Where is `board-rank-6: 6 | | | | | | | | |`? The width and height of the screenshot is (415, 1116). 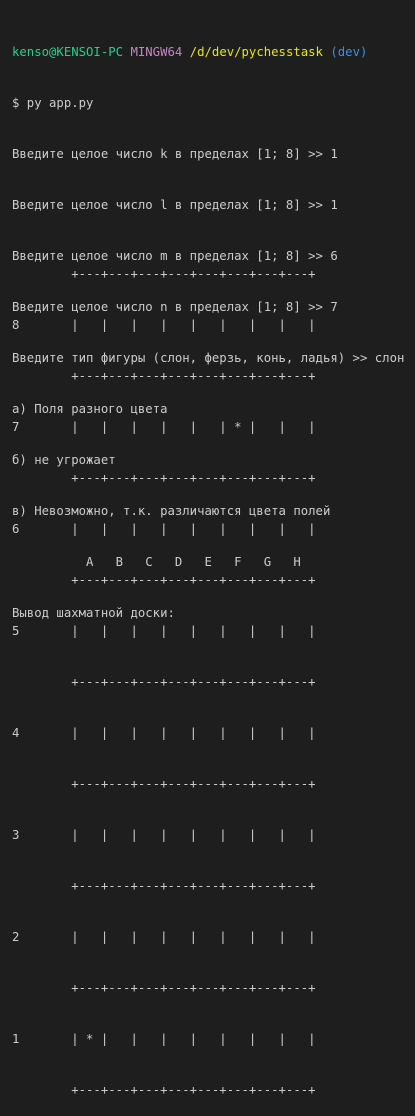 board-rank-6: 6 | | | | | | | | | is located at coordinates (164, 529).